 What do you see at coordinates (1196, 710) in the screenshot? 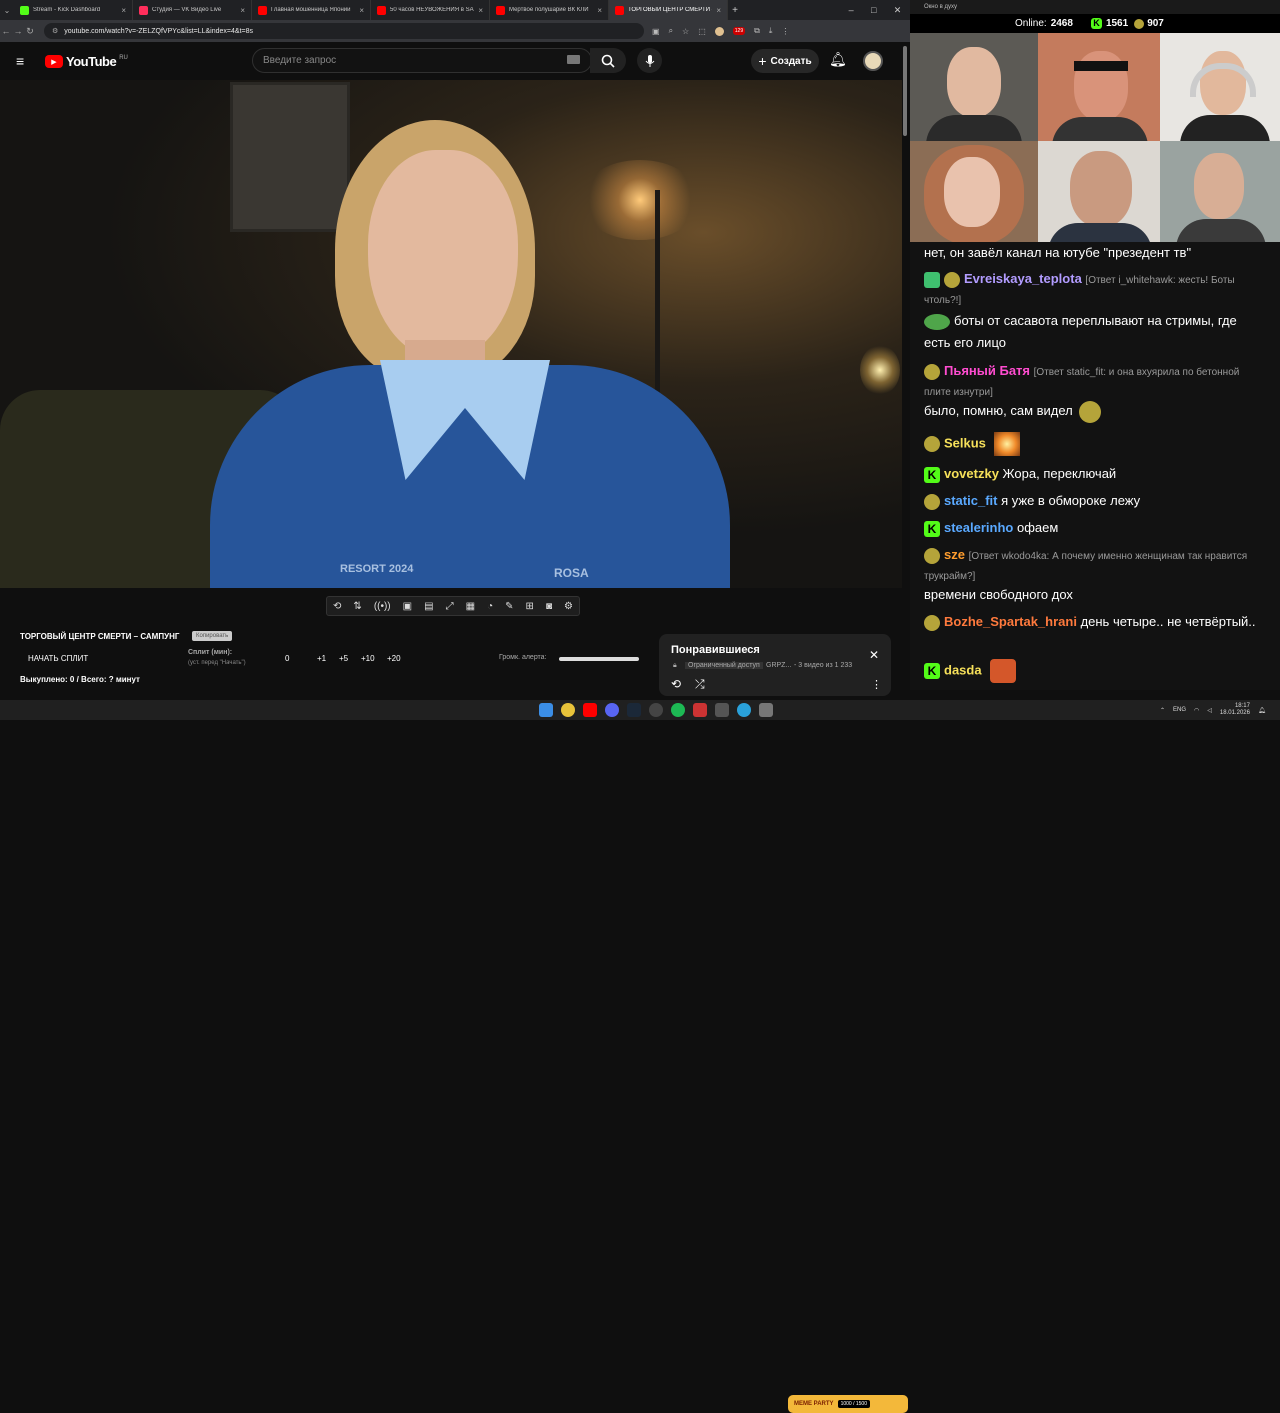
I see `wifi-icon: ◠` at bounding box center [1196, 710].